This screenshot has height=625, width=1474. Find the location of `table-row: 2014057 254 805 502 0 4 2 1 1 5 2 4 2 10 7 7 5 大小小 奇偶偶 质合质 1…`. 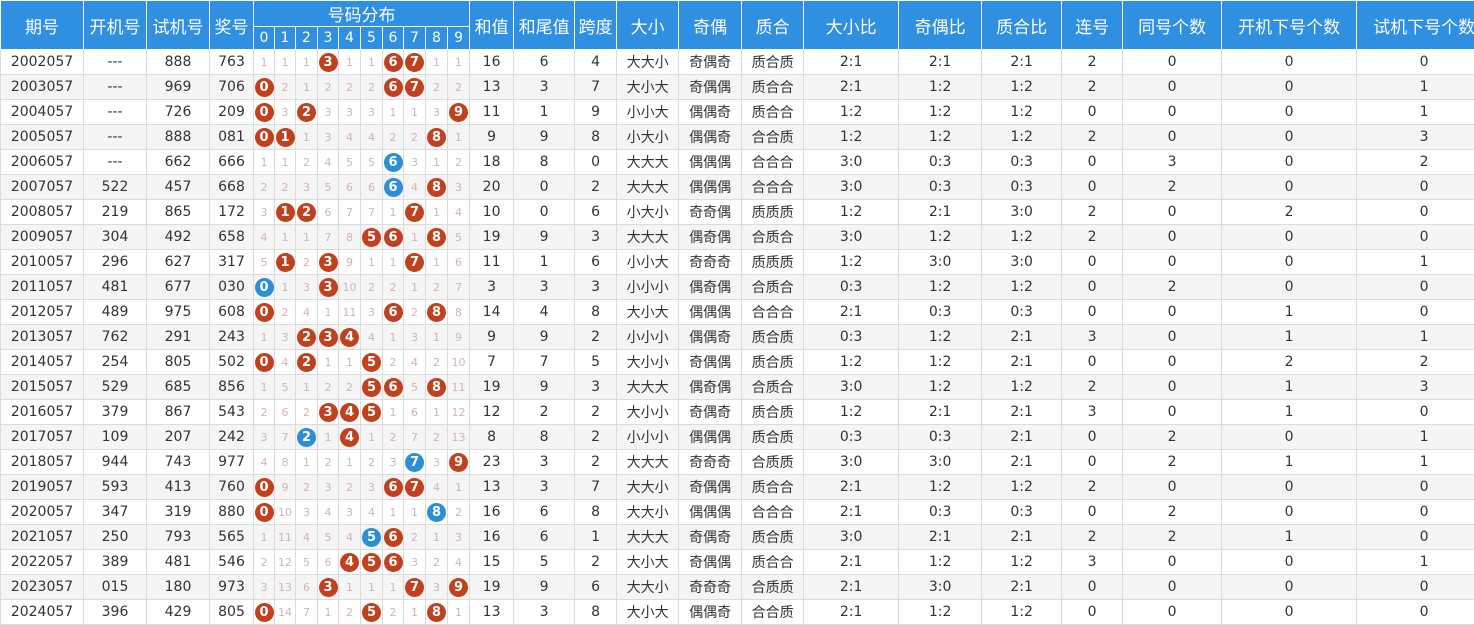

table-row: 2014057 254 805 502 0 4 2 1 1 5 2 4 2 10 7 7 5 大小小 奇偶偶 质合质 1… is located at coordinates (737, 362).